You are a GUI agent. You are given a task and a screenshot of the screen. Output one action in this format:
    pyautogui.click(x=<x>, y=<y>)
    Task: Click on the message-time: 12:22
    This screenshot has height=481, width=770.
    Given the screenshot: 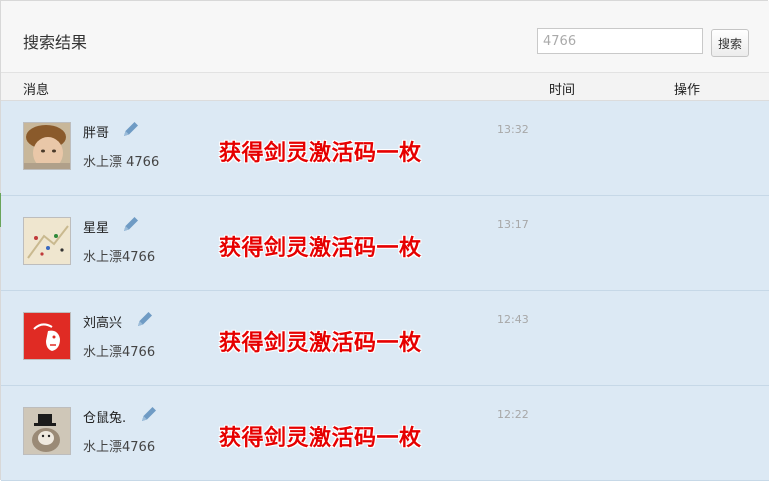 What is the action you would take?
    pyautogui.click(x=513, y=414)
    